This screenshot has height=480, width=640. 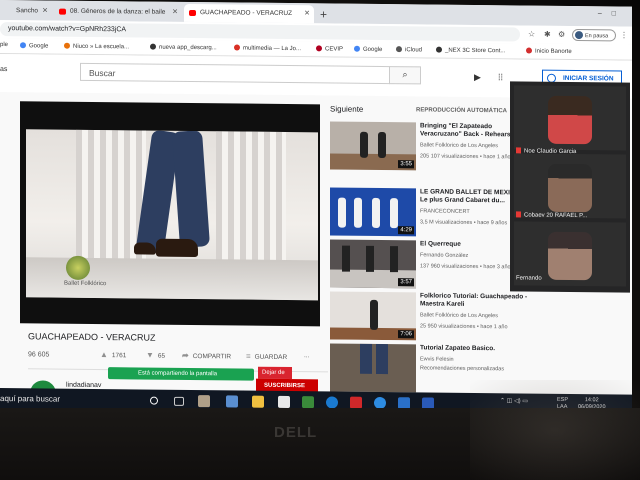 What do you see at coordinates (179, 401) in the screenshot?
I see `task-view-icon` at bounding box center [179, 401].